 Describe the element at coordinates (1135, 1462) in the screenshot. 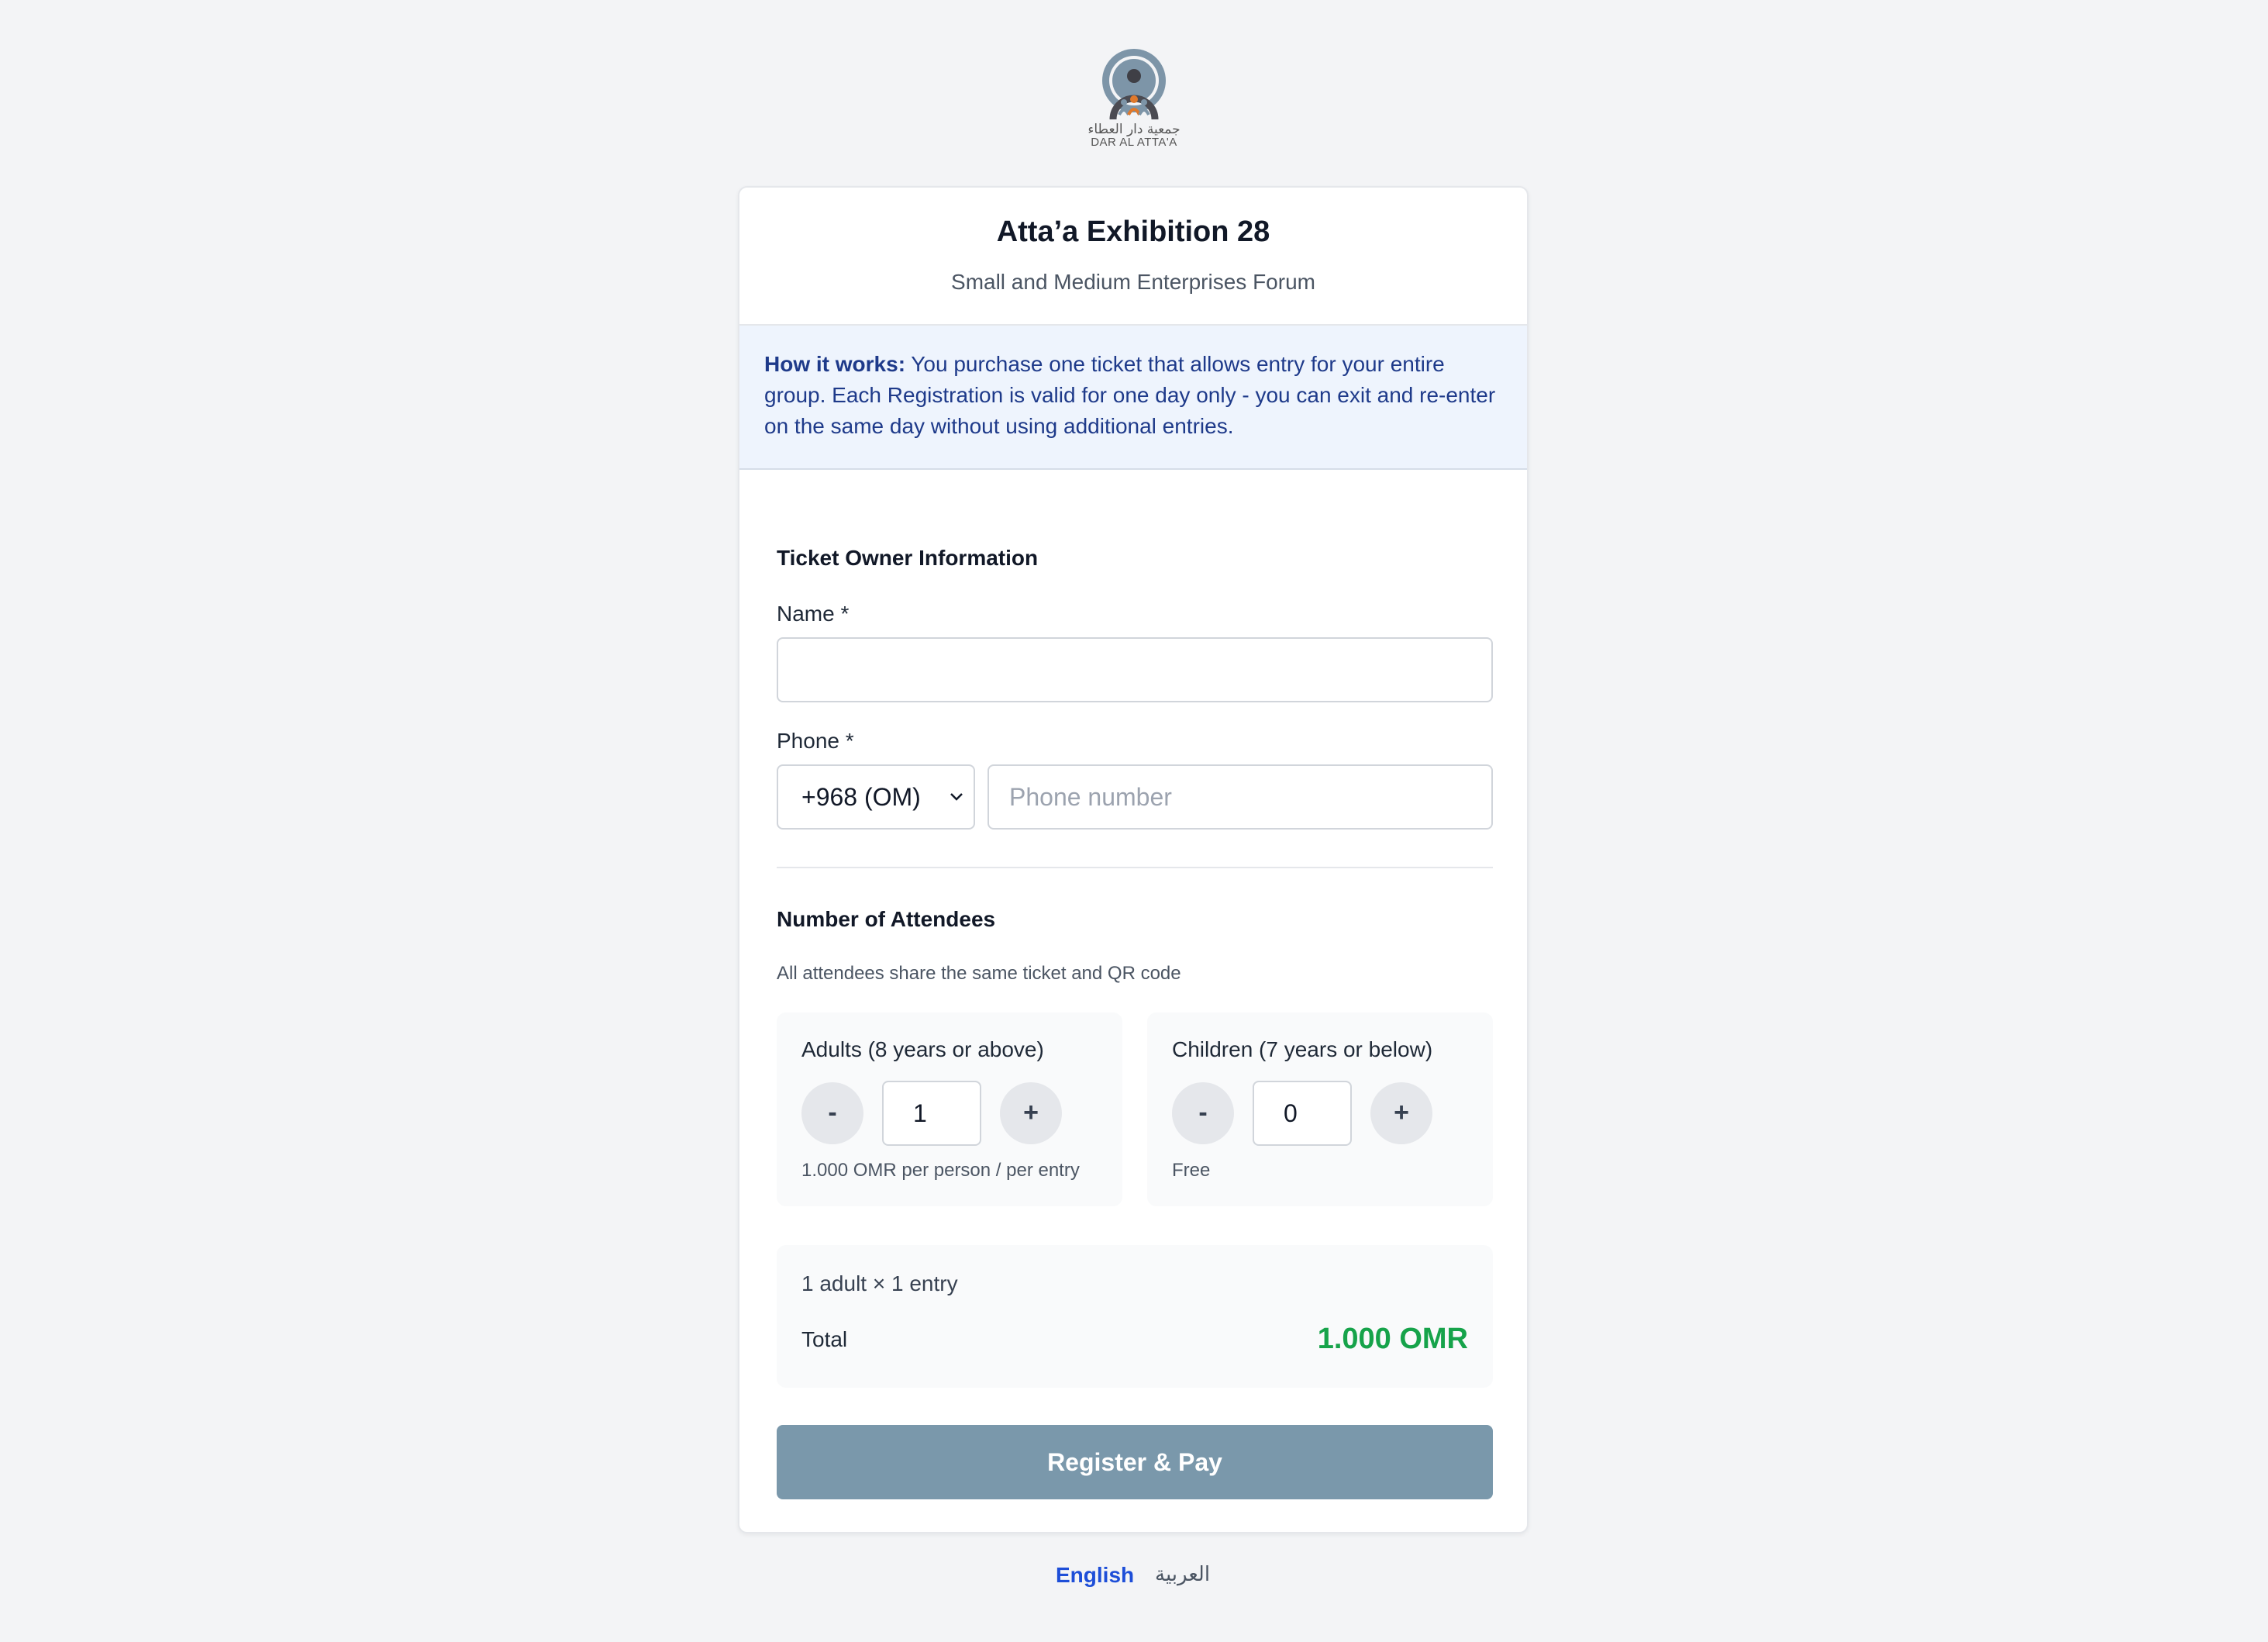

I see `register-and-pay-button: Register & Pay` at that location.